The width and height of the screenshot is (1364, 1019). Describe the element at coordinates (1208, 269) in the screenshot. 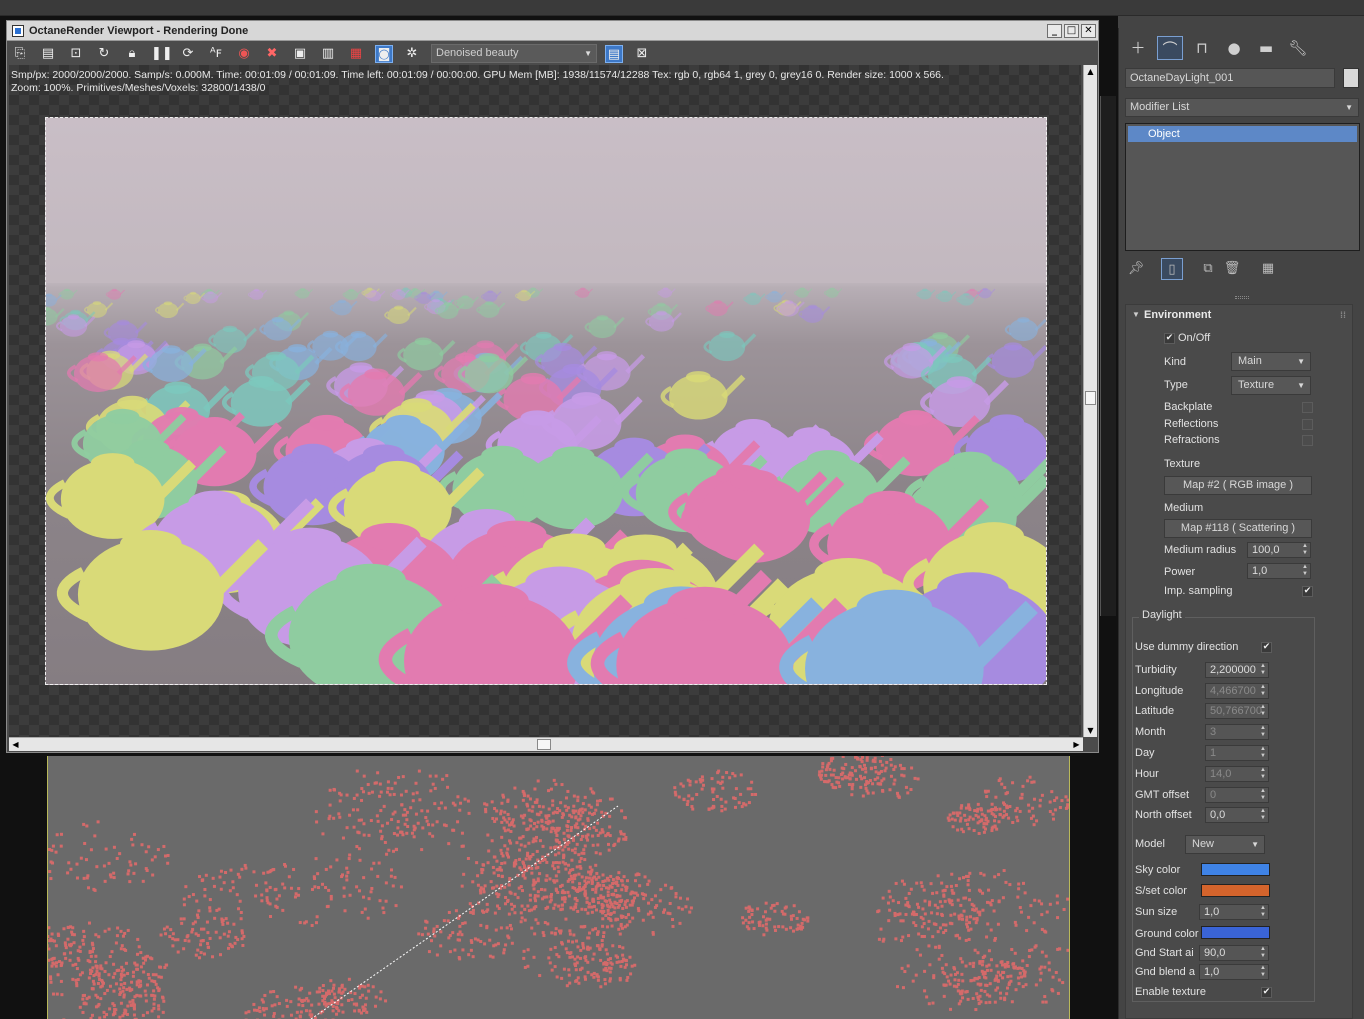

I see `make-unique-icon: ⧉` at that location.